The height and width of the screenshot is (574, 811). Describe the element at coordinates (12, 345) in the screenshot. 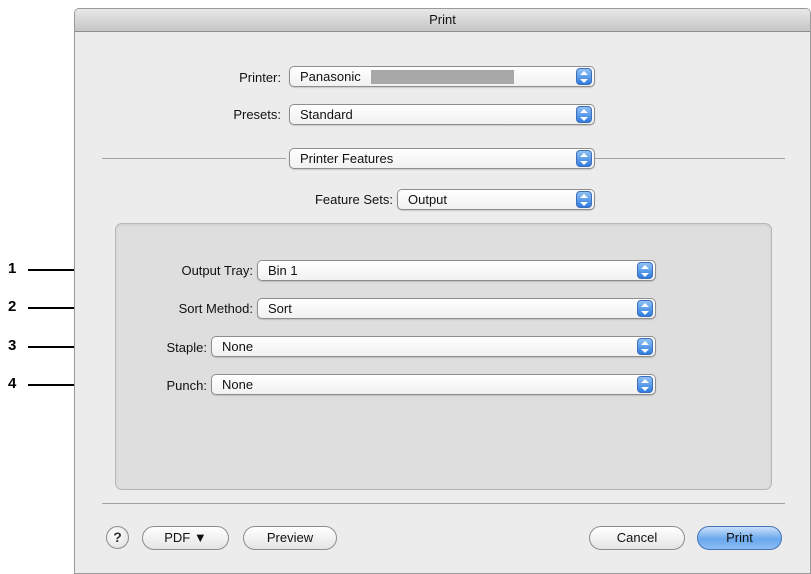

I see `callout-number: 3` at that location.